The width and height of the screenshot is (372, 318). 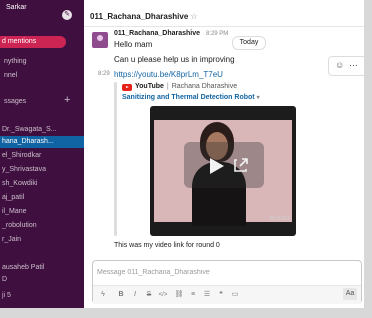 What do you see at coordinates (174, 59) in the screenshot?
I see `message-text: Can u please help us in improving` at bounding box center [174, 59].